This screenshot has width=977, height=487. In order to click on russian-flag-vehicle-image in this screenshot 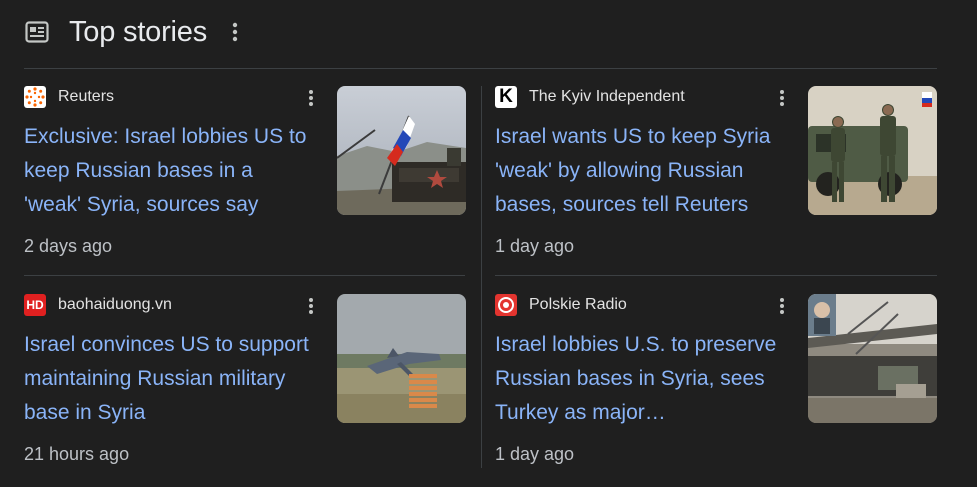, I will do `click(401, 150)`.